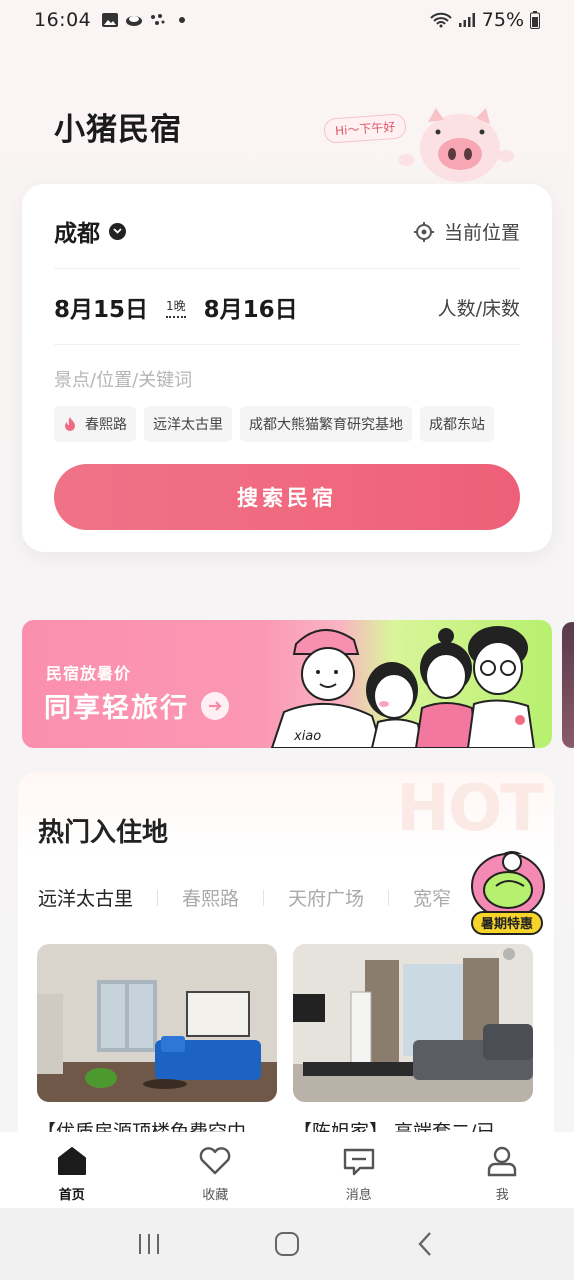 The height and width of the screenshot is (1280, 574). What do you see at coordinates (413, 1125) in the screenshot?
I see `listing-title: 【陈姐家】 高端套二/已` at bounding box center [413, 1125].